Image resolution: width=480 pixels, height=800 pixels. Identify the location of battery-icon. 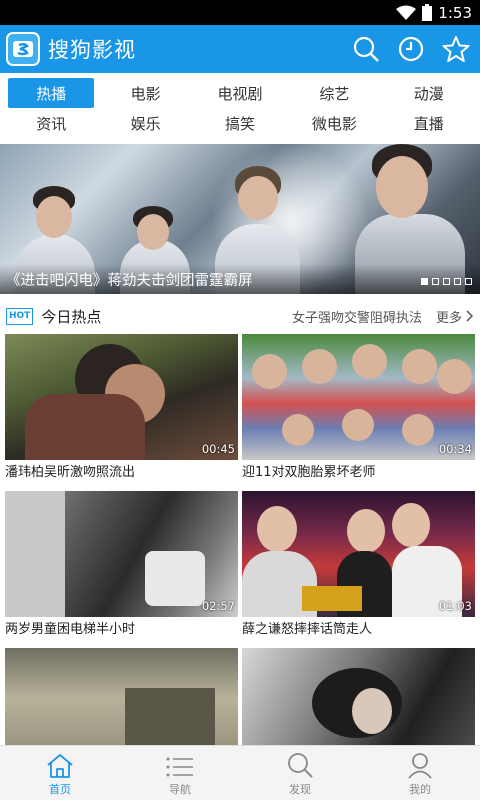
(427, 12).